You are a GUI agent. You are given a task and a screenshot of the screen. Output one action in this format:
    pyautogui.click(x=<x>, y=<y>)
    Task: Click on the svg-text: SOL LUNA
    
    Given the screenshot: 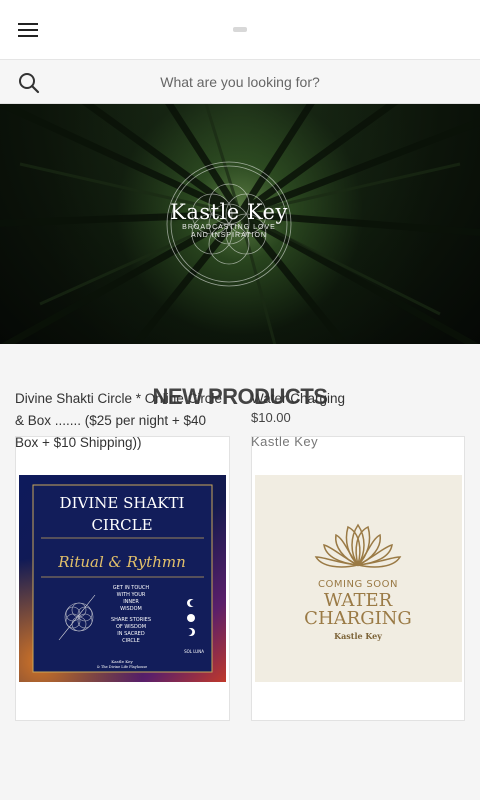 What is the action you would take?
    pyautogui.click(x=194, y=651)
    